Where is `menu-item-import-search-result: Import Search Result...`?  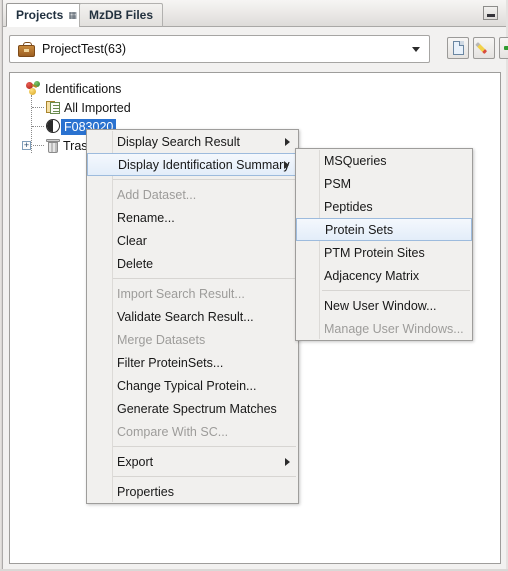 menu-item-import-search-result: Import Search Result... is located at coordinates (192, 293).